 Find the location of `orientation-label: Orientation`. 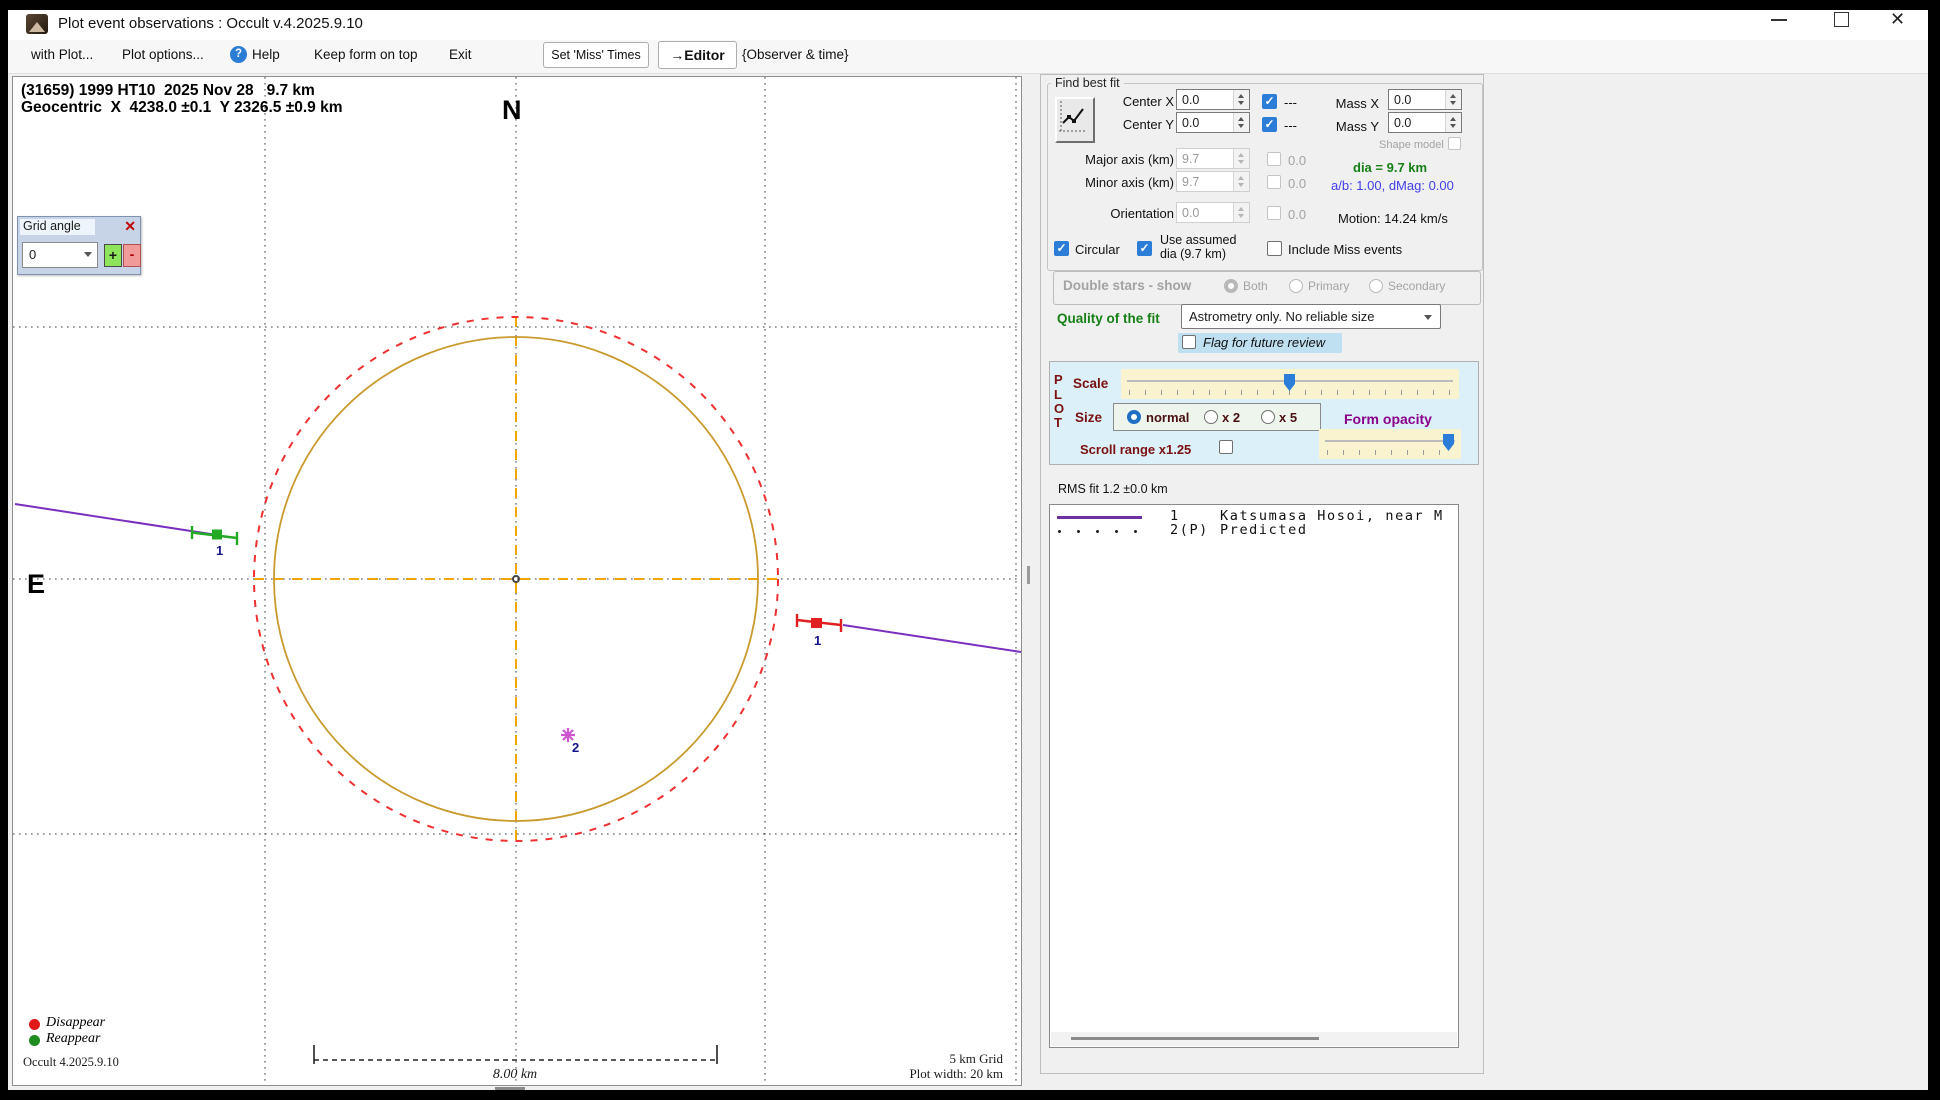

orientation-label: Orientation is located at coordinates (1142, 213).